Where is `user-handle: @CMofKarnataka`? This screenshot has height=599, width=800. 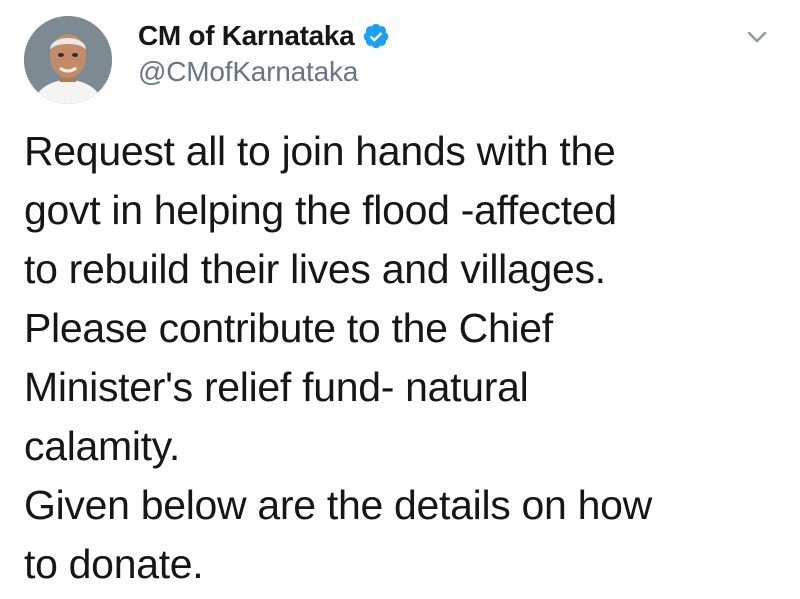 user-handle: @CMofKarnataka is located at coordinates (264, 72).